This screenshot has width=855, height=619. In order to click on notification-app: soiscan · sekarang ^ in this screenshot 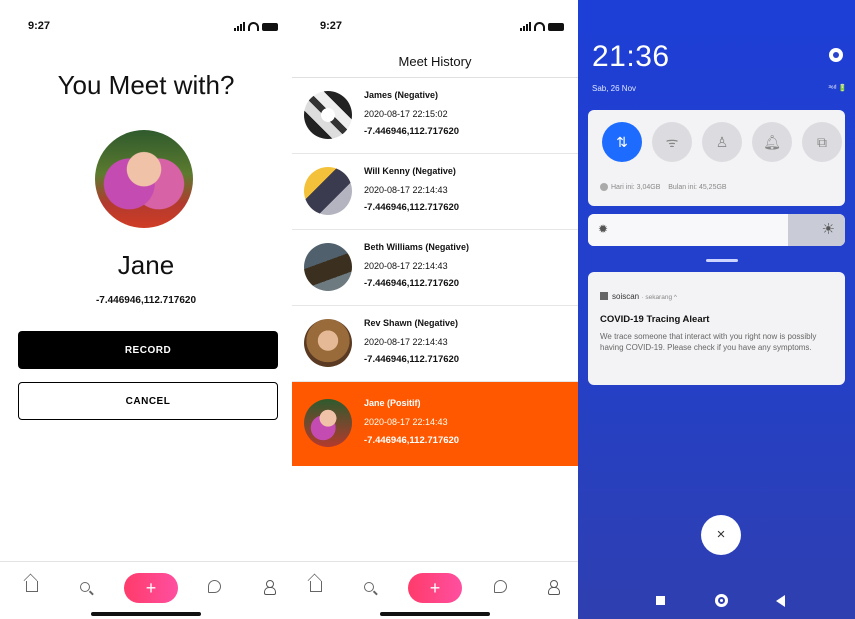, I will do `click(638, 296)`.